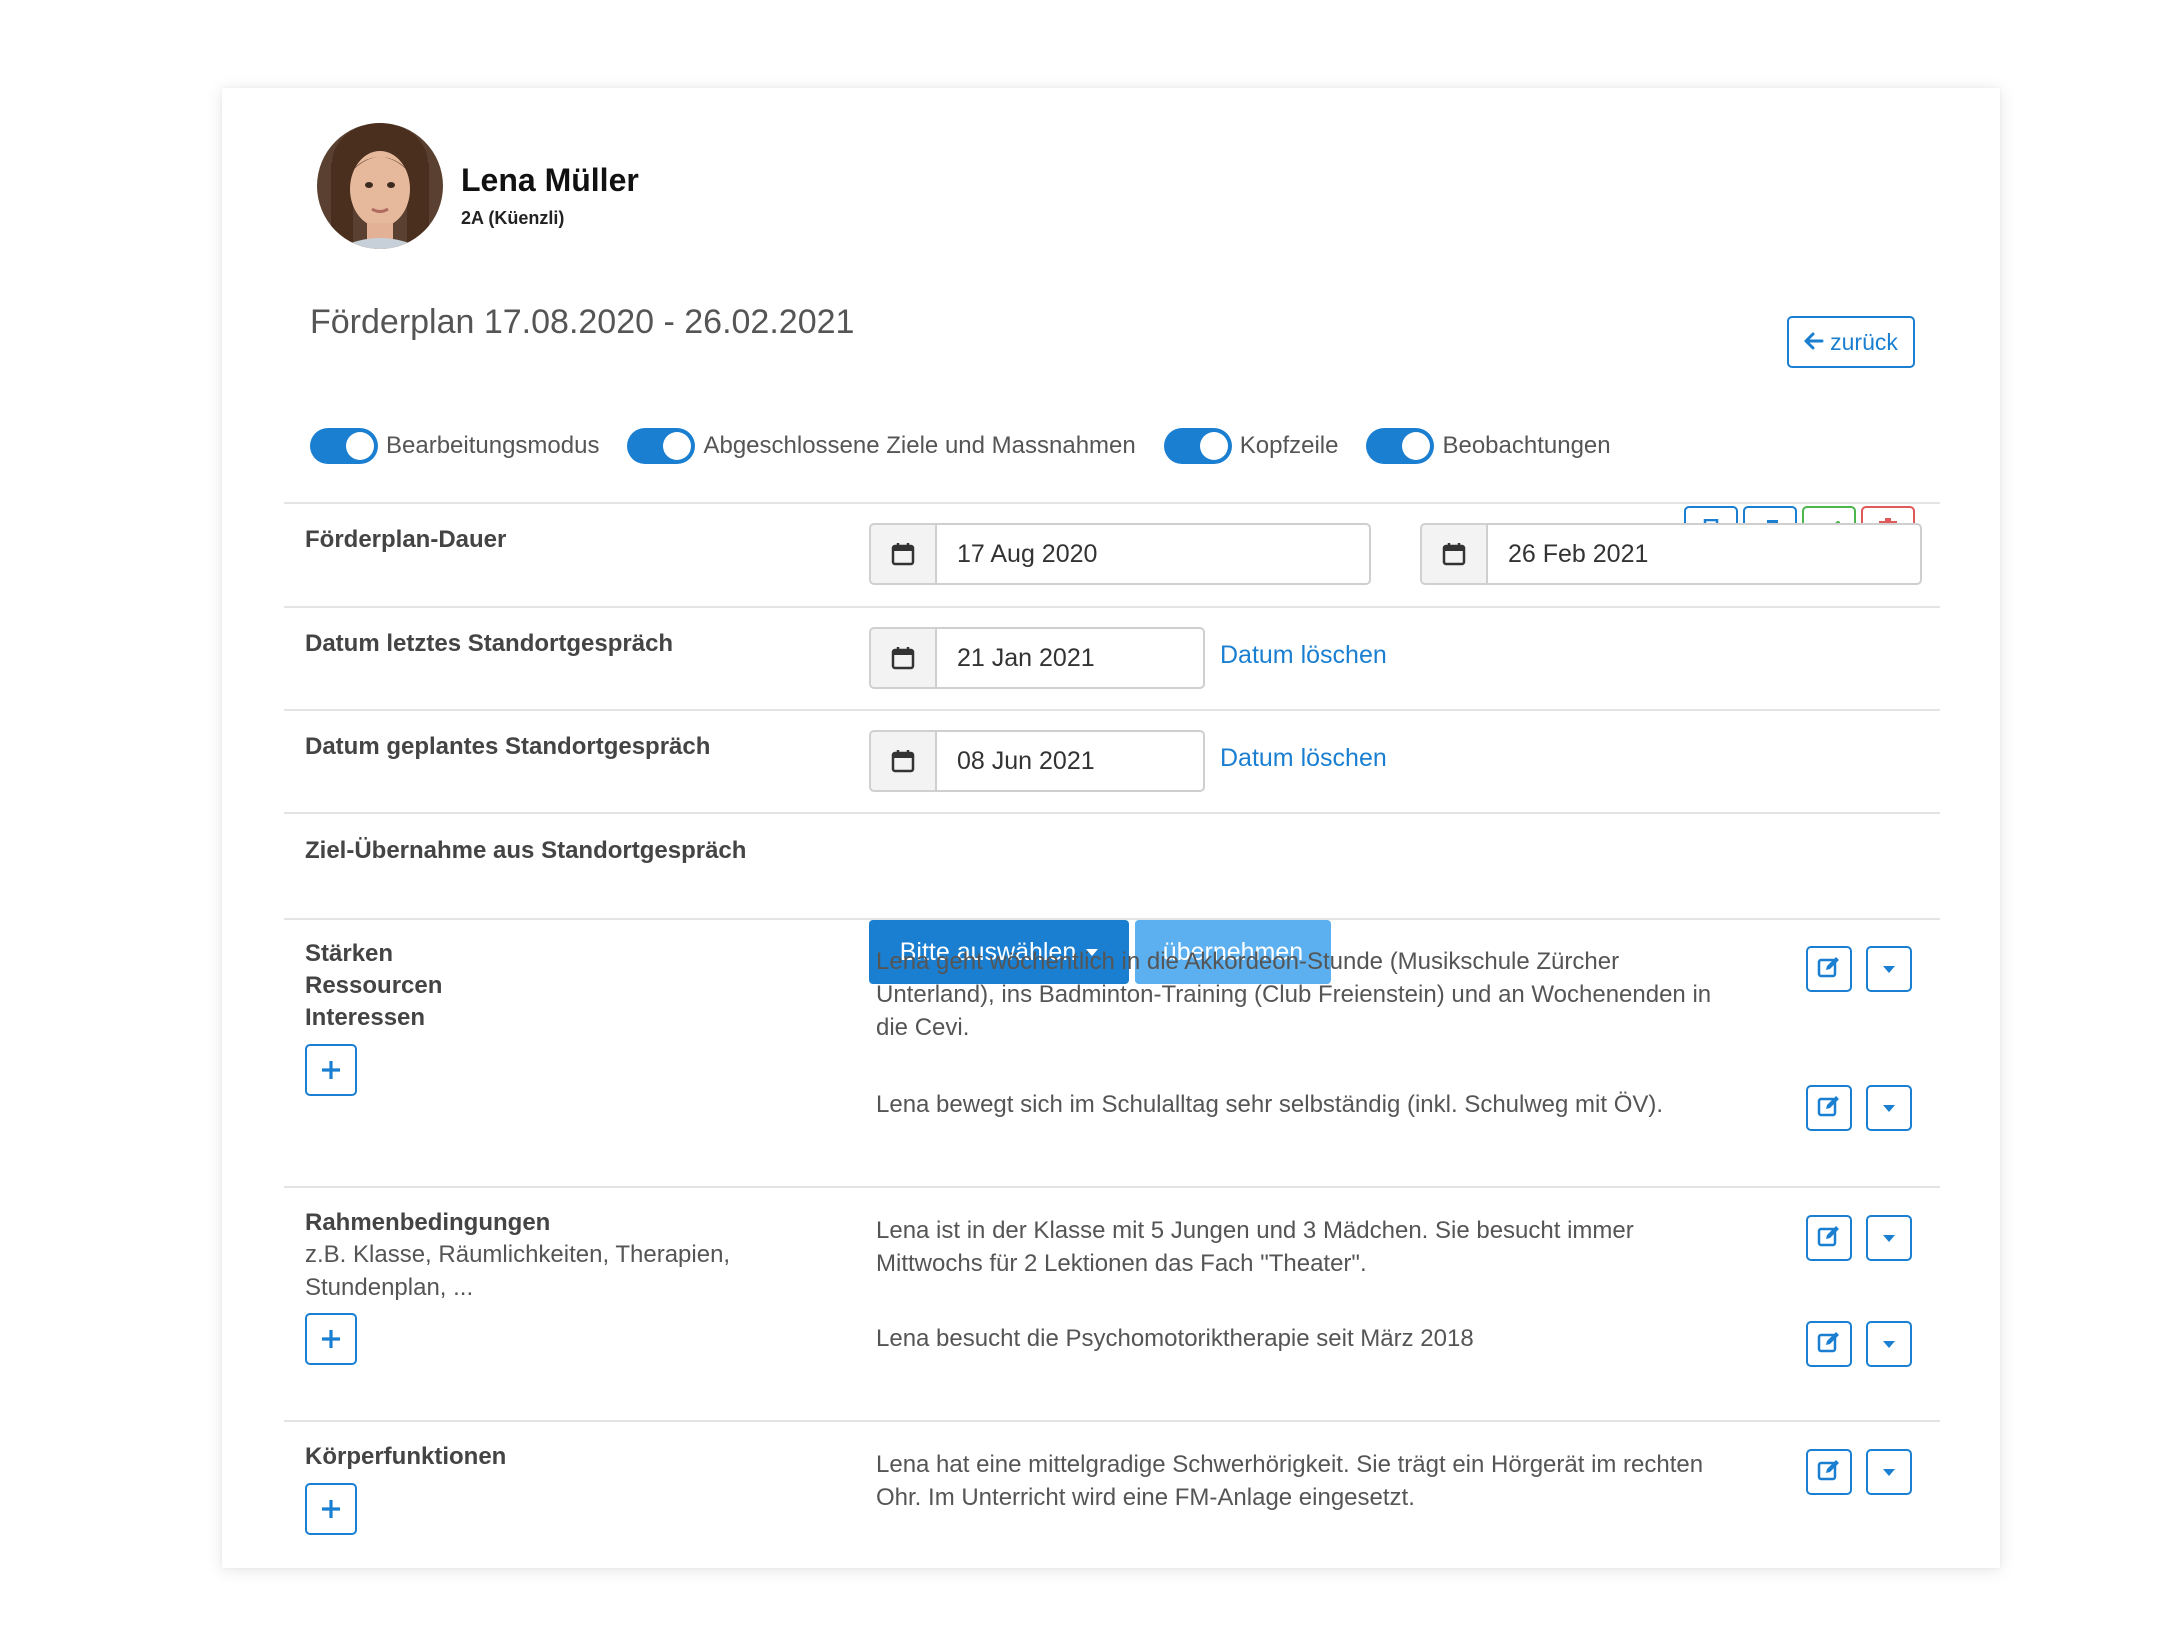 The width and height of the screenshot is (2160, 1650). I want to click on strengths-label: Stärken, so click(349, 953).